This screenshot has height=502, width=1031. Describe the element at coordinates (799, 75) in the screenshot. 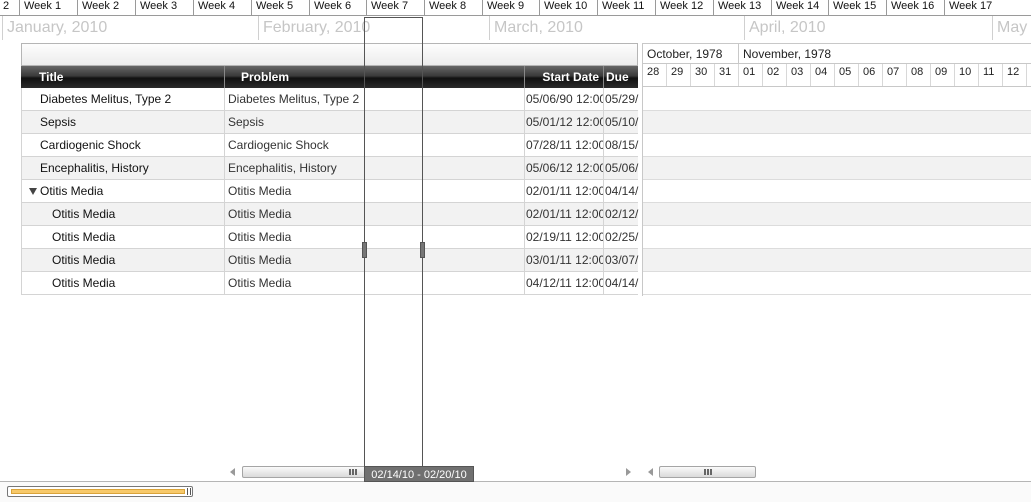

I see `gantt-day-label: 03` at that location.